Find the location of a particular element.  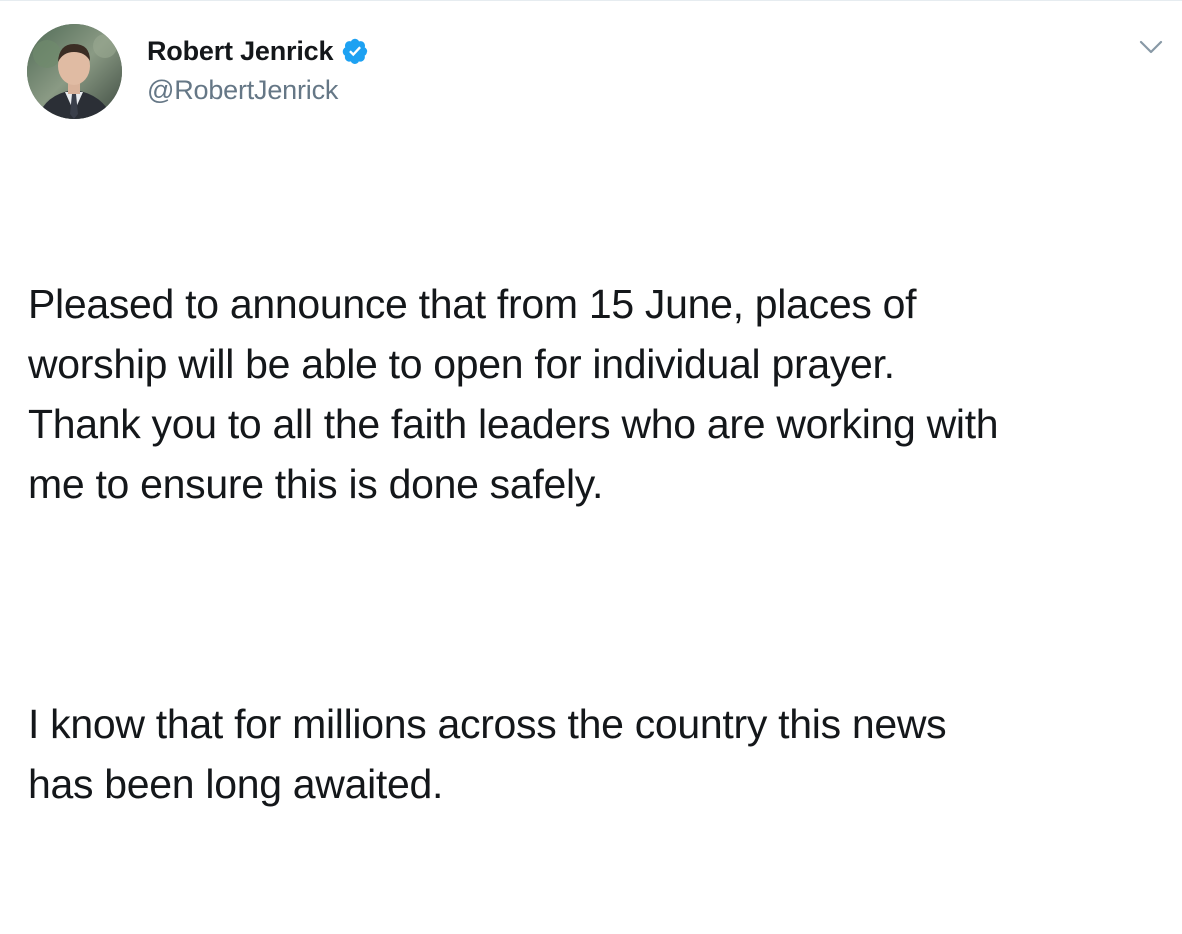

avatar-image is located at coordinates (74, 71).